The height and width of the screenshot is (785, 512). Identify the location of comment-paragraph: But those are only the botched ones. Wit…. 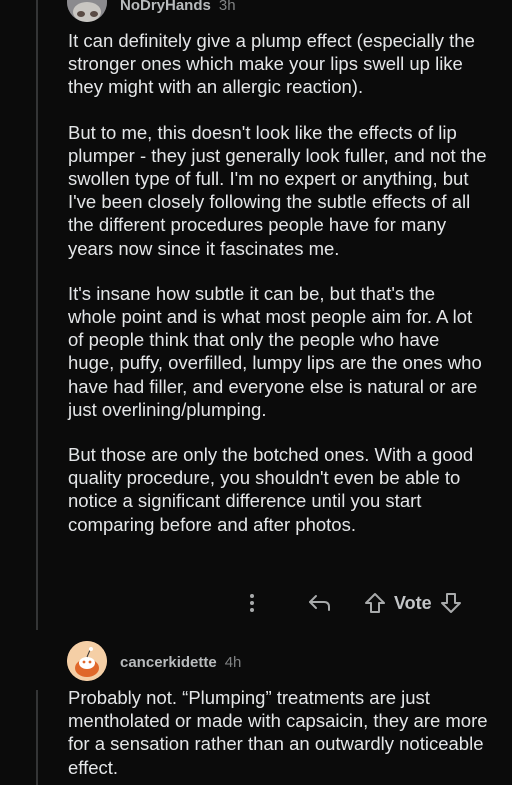
(271, 489).